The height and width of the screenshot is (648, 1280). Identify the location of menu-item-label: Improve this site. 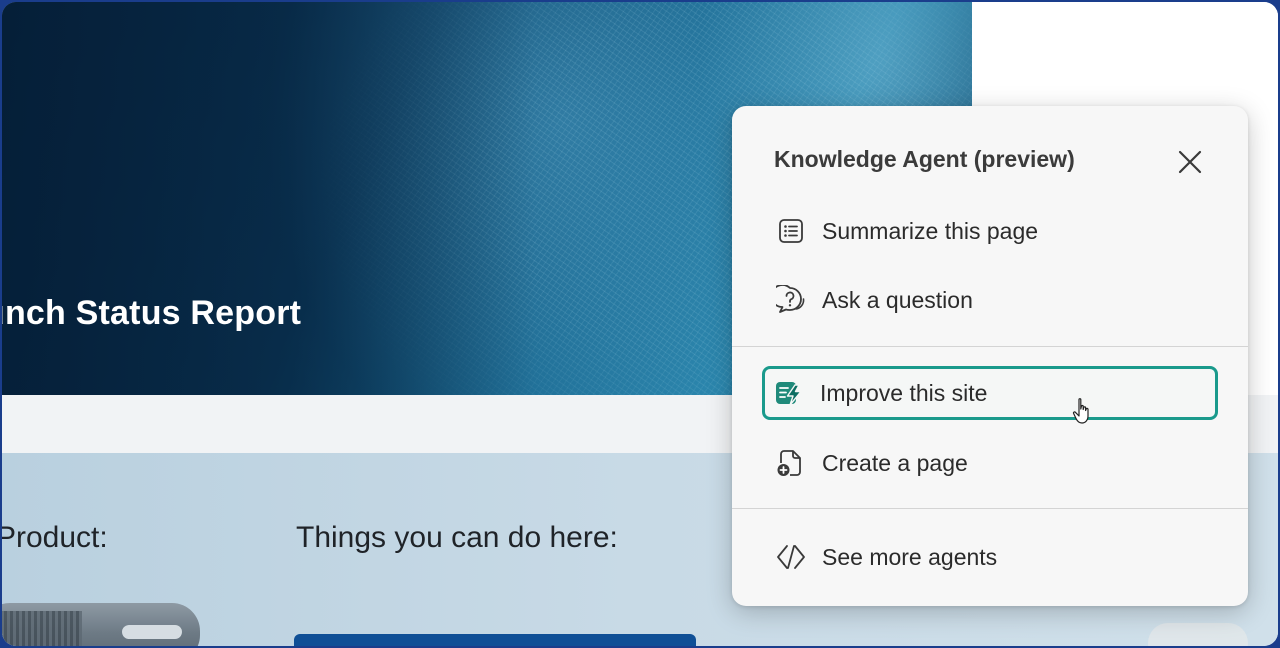
(904, 392).